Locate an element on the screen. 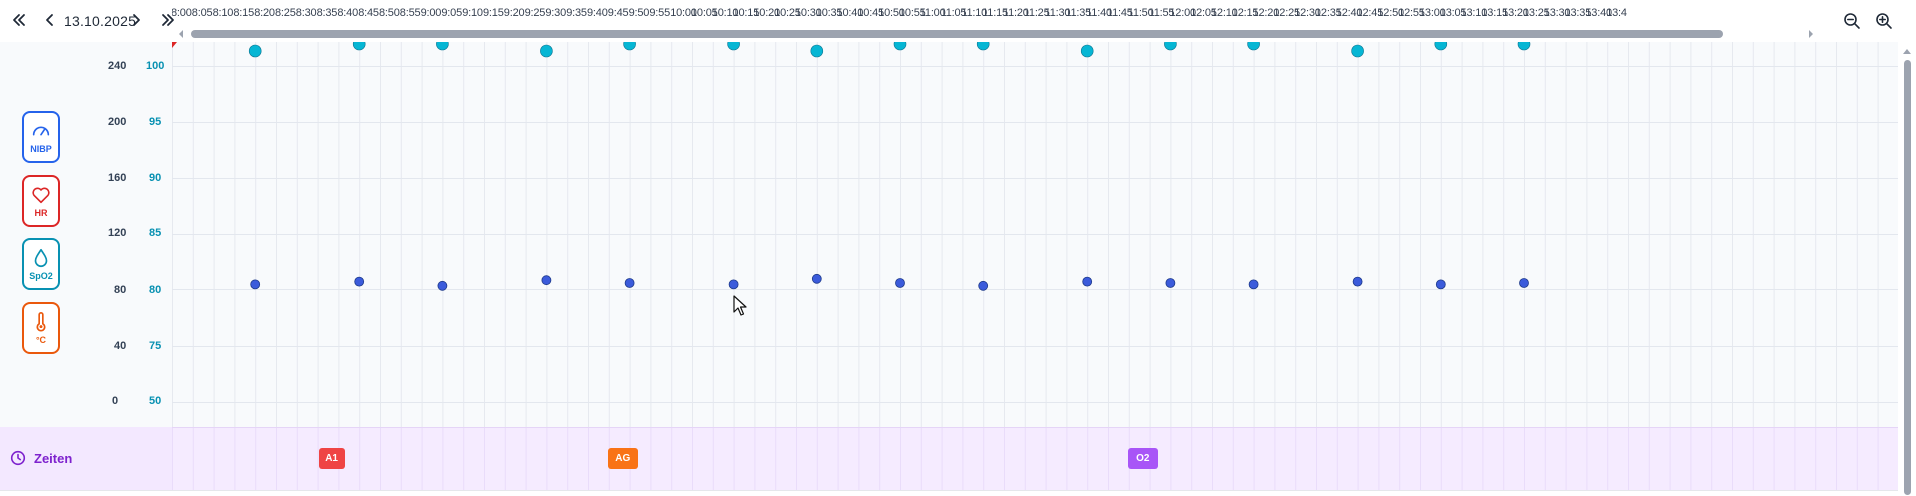  zoom-in-icon is located at coordinates (1884, 21).